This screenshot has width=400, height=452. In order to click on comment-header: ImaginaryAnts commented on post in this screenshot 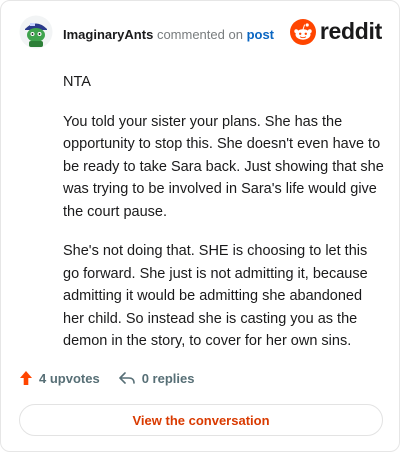, I will do `click(168, 35)`.